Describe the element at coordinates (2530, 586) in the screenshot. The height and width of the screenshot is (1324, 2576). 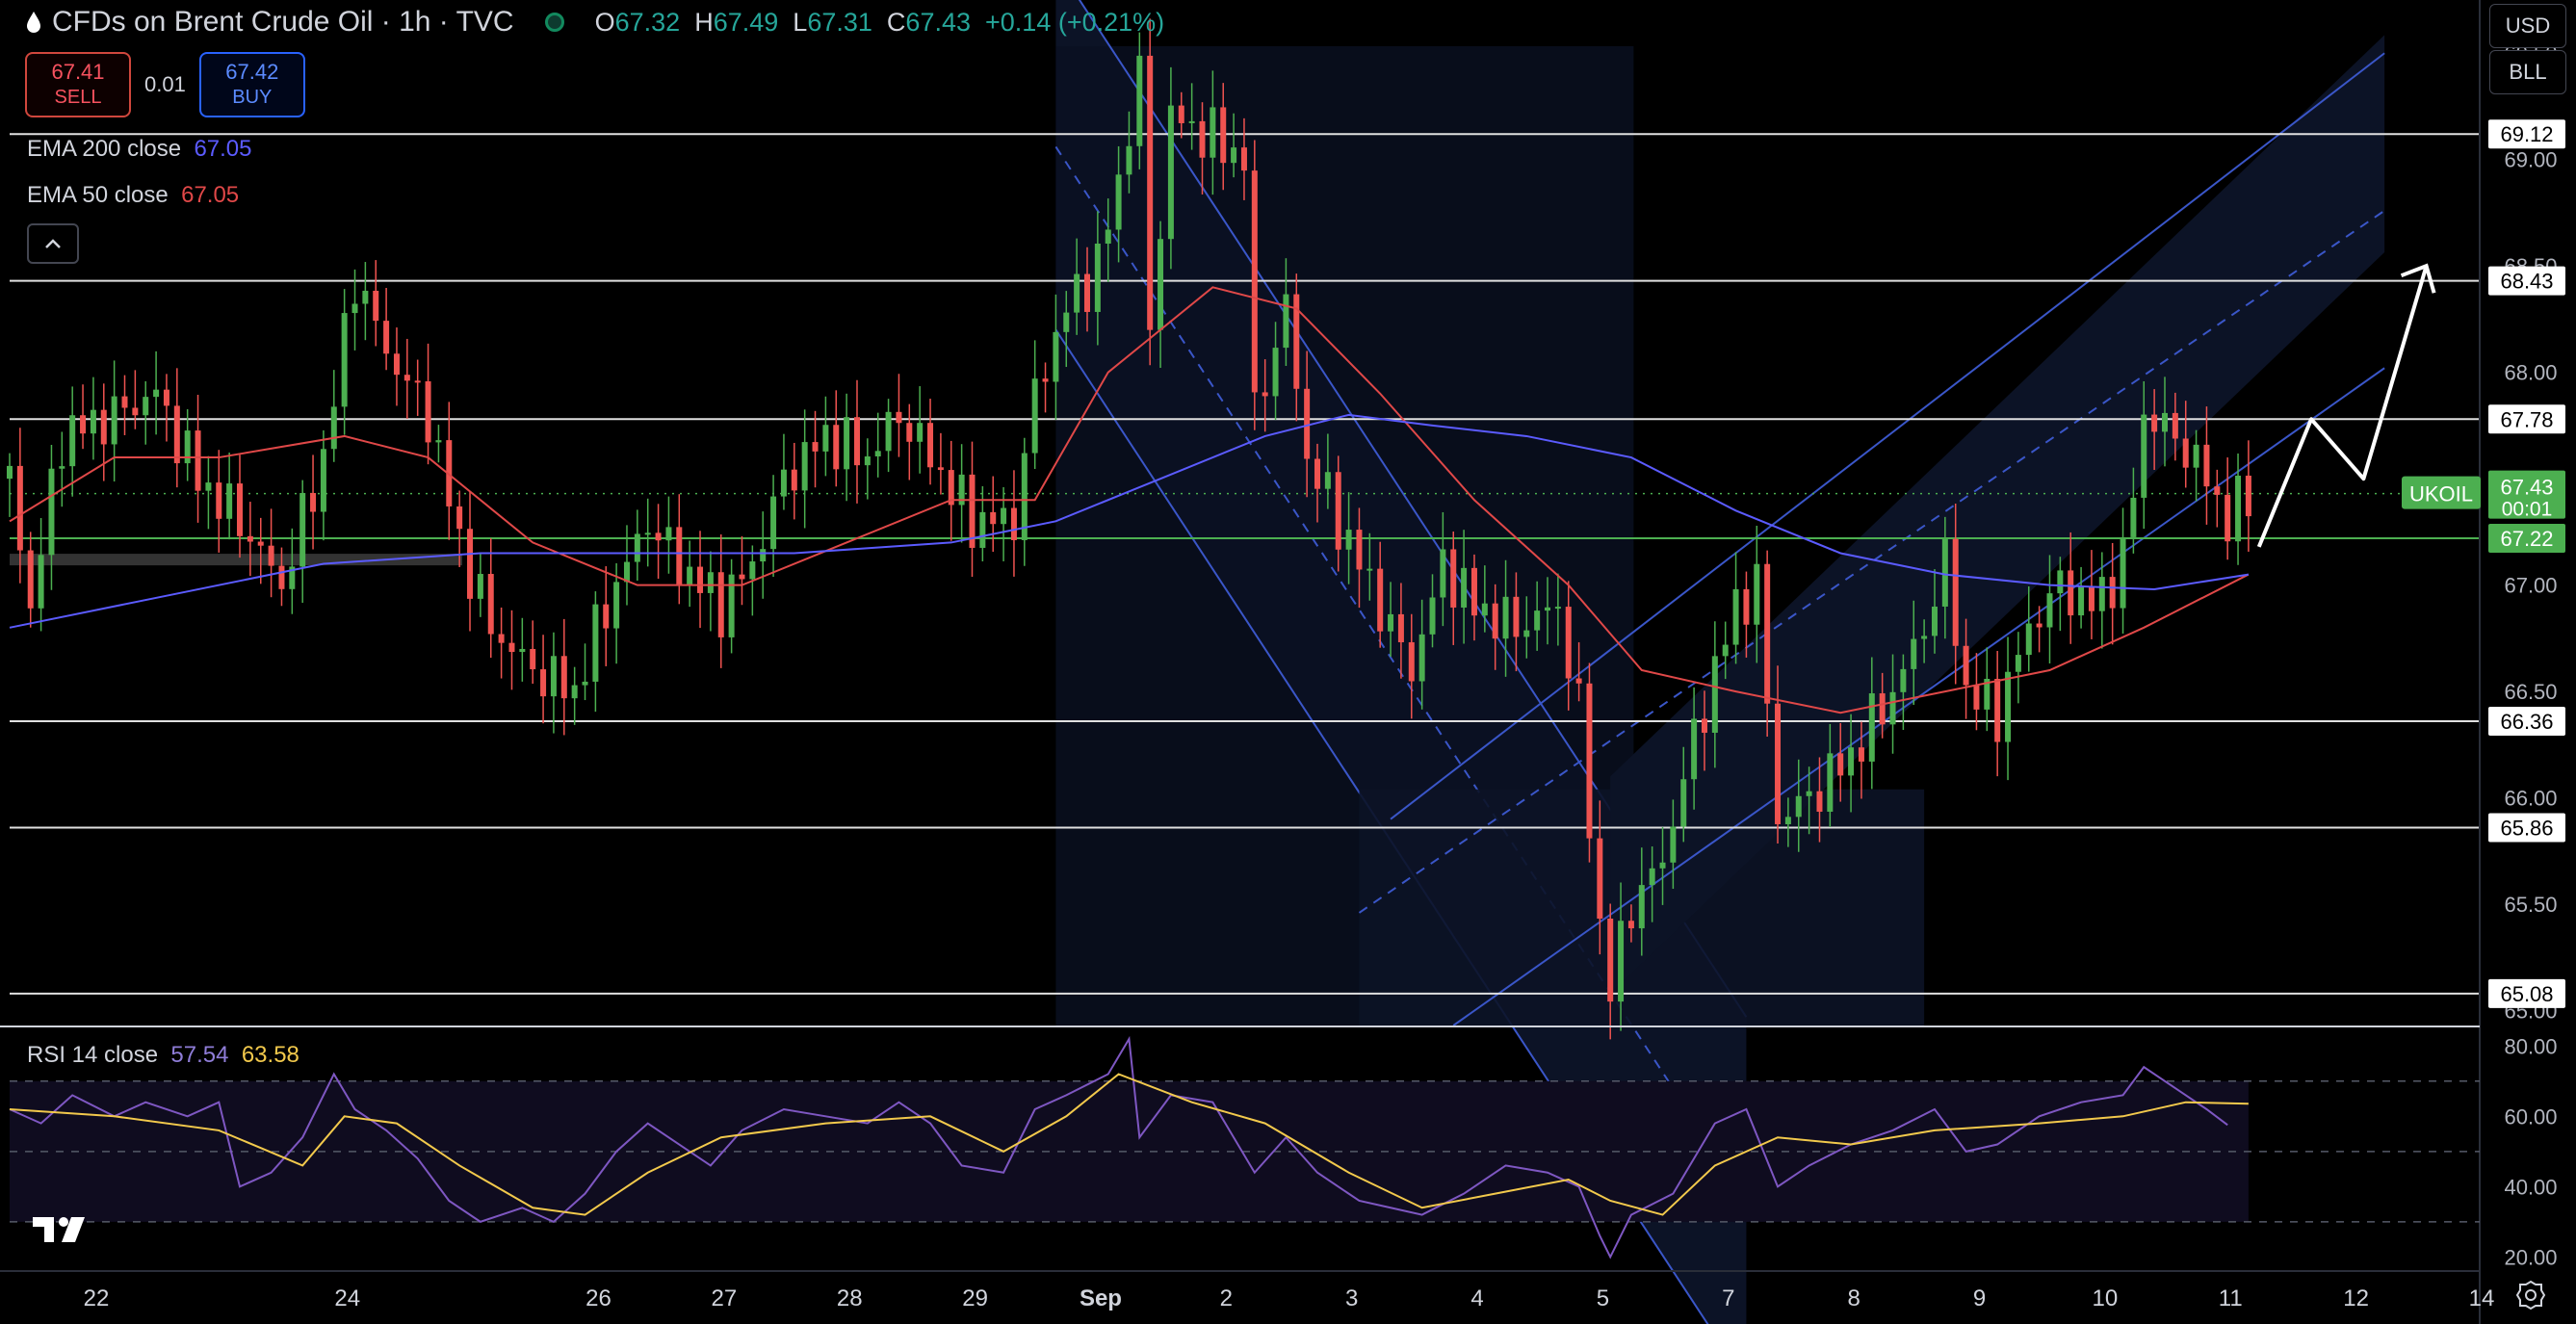
I see `price-tick-label: 67.00` at that location.